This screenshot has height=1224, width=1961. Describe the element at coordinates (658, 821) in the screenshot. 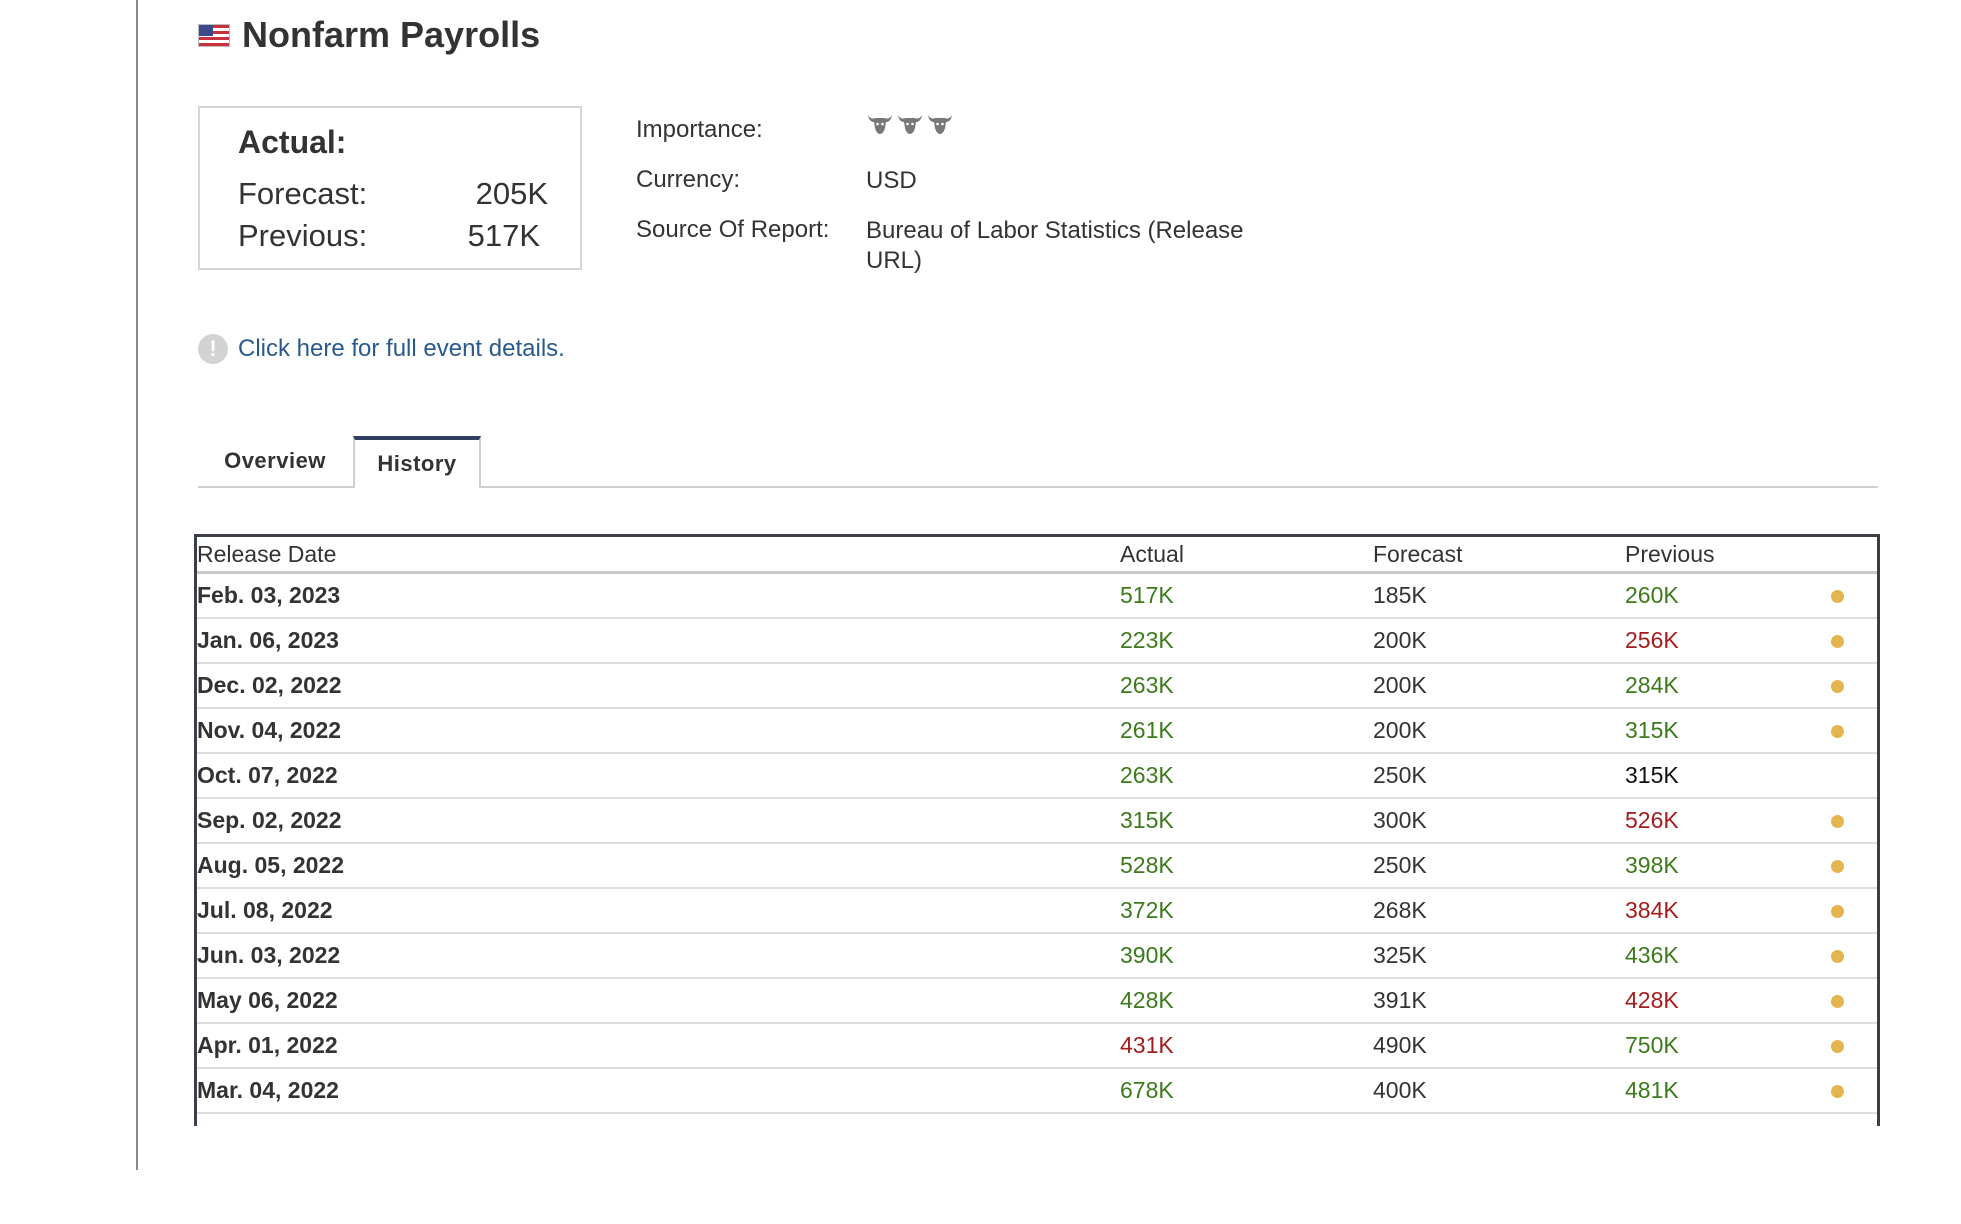

I see `release-date-cell: Sep. 02, 2022` at that location.